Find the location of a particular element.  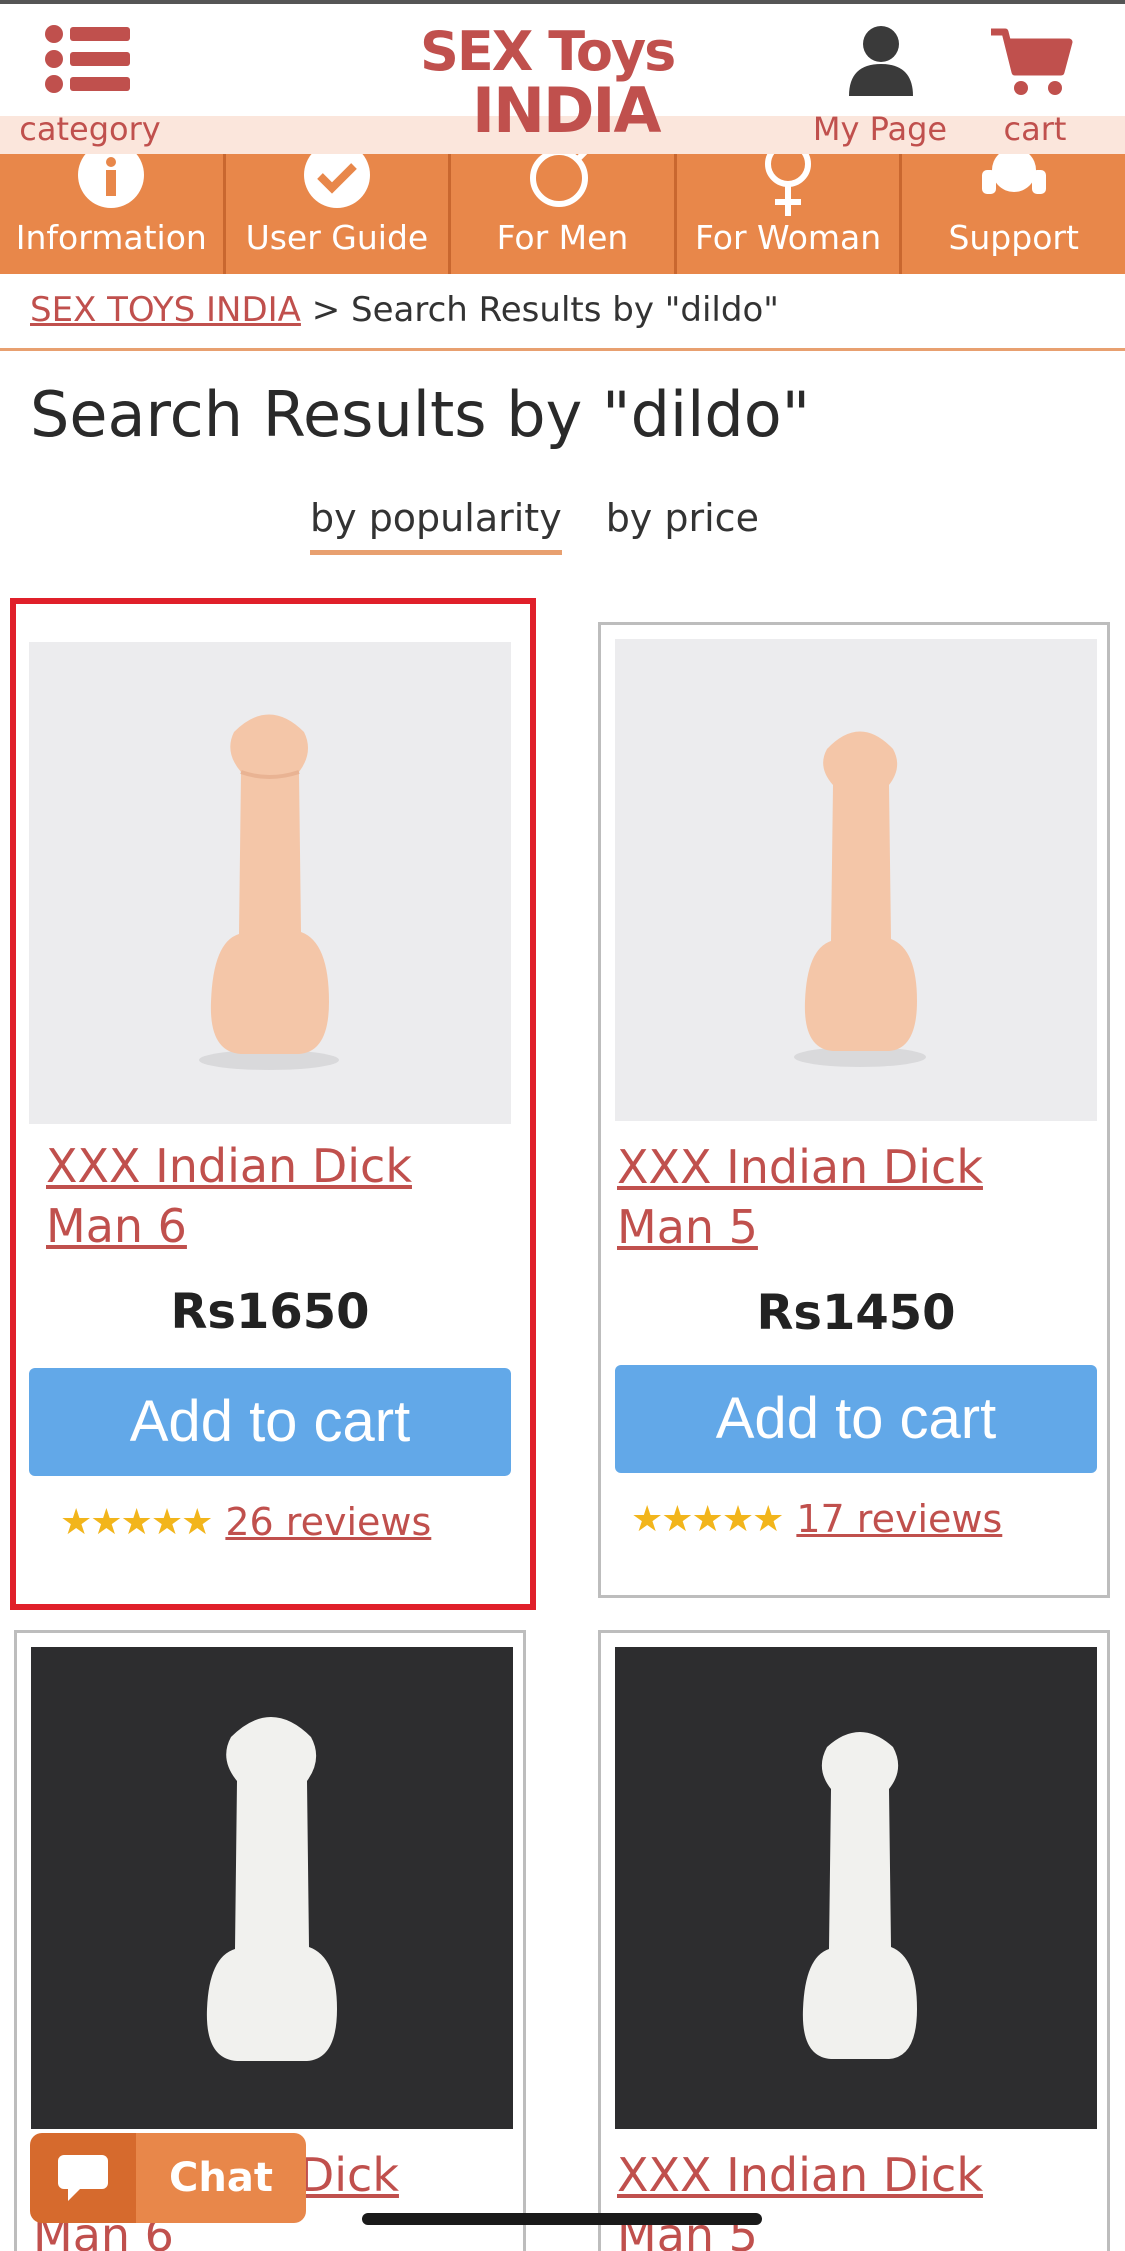

my-page-button: My Page is located at coordinates (880, 89).